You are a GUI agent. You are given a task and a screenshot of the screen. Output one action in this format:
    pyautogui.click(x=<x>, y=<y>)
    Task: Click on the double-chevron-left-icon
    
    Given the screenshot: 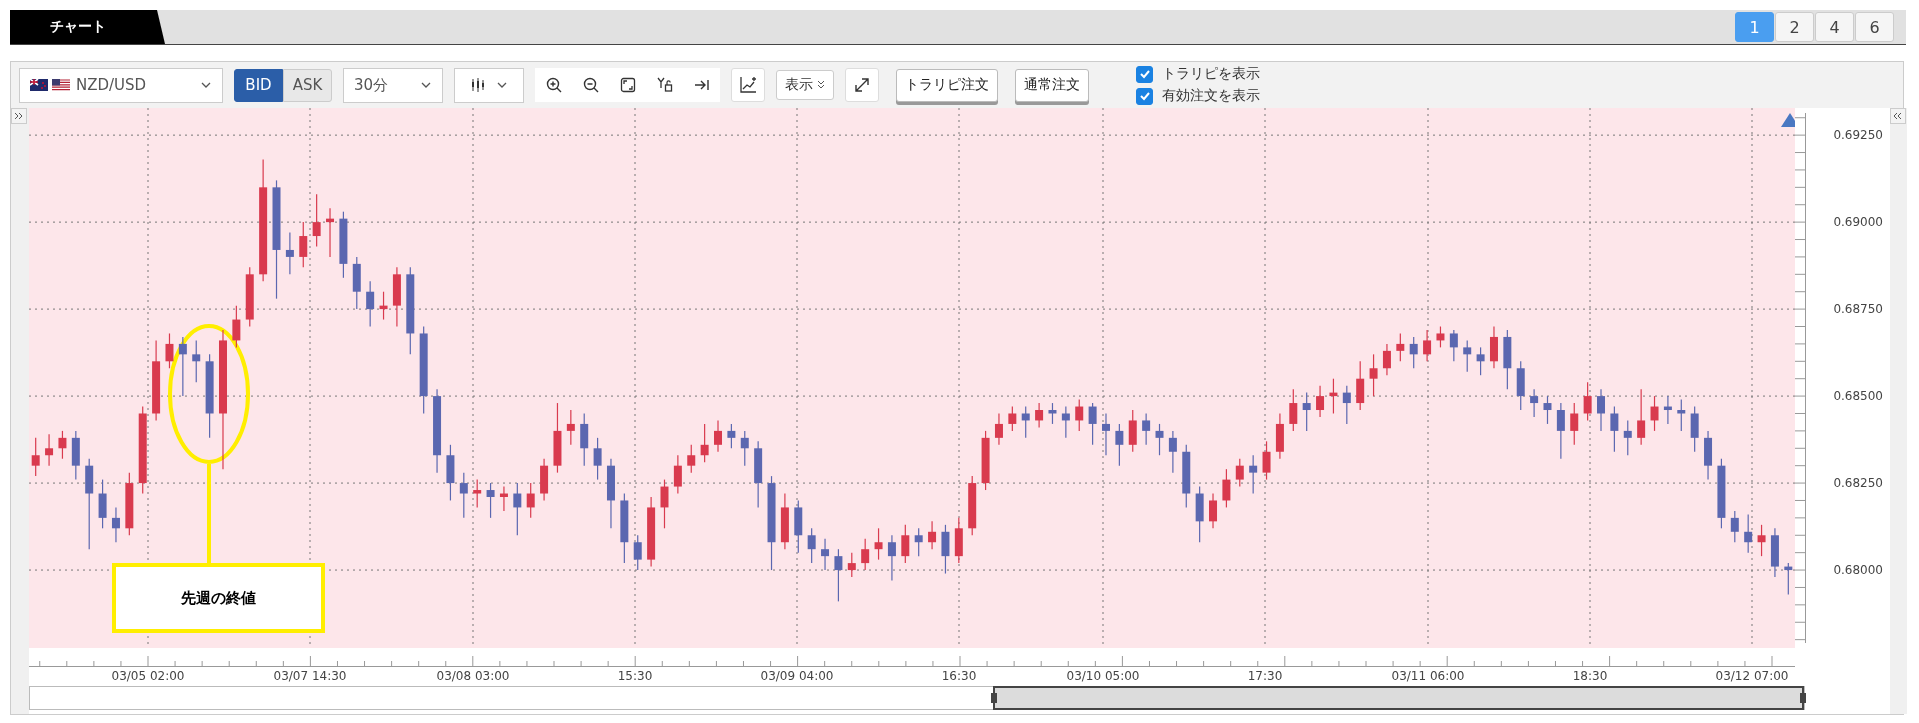 What is the action you would take?
    pyautogui.click(x=1898, y=116)
    